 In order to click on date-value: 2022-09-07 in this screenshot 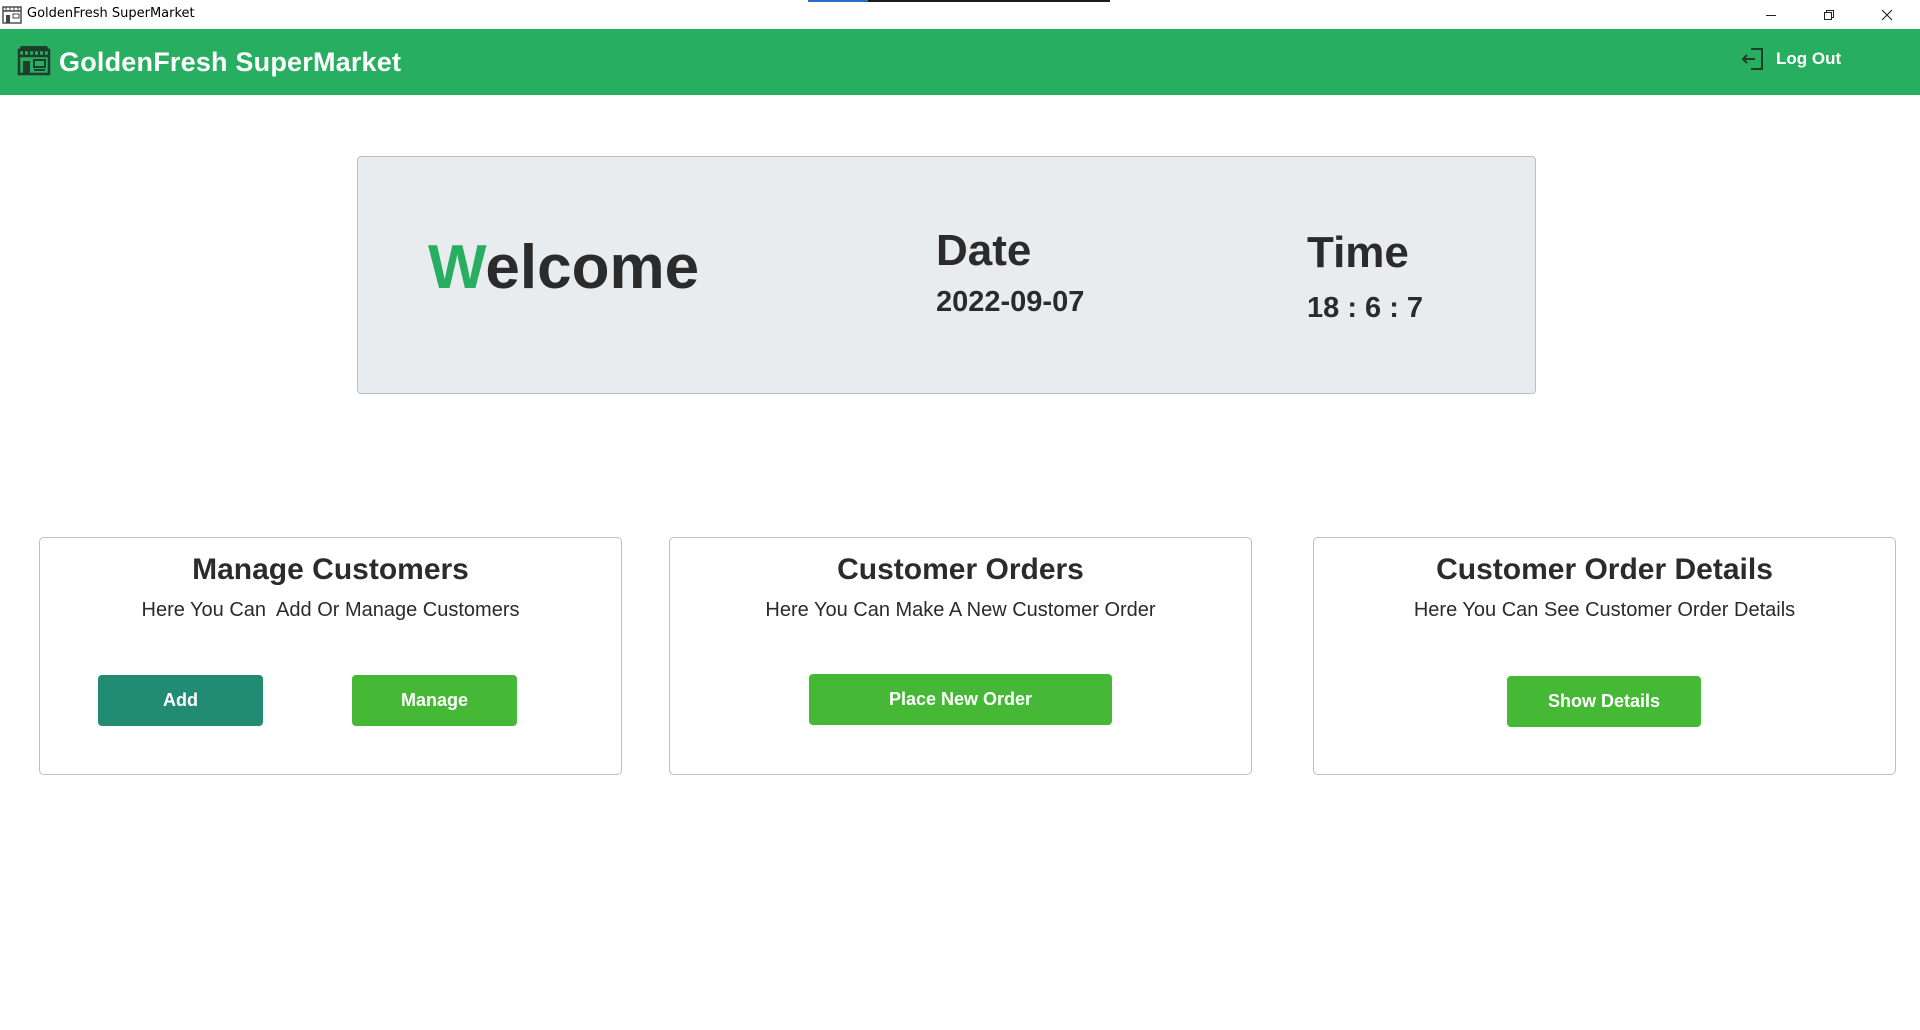, I will do `click(1010, 302)`.